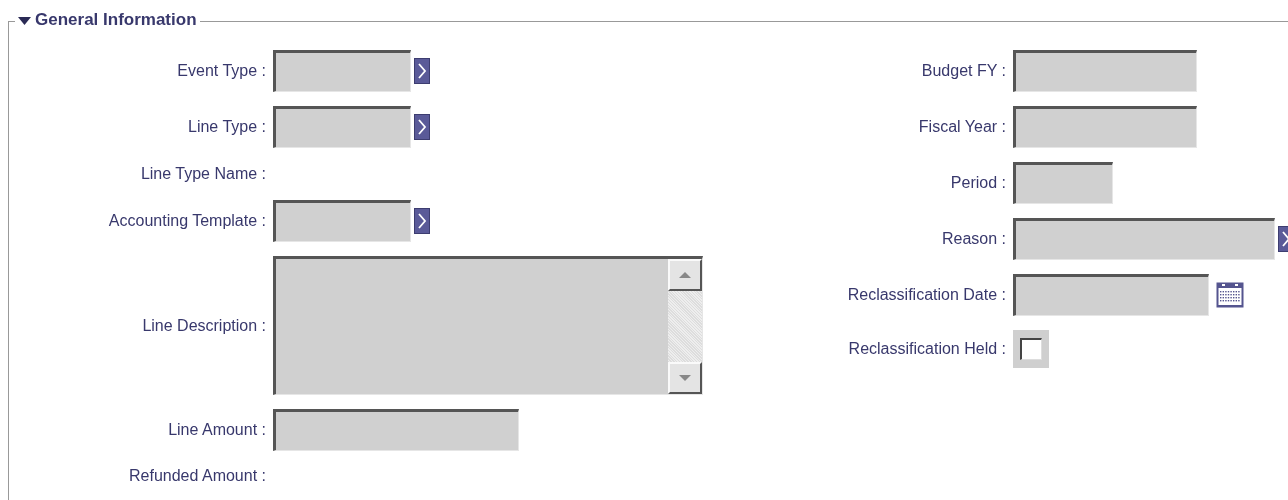  I want to click on field-label: Line Type Name :, so click(203, 174).